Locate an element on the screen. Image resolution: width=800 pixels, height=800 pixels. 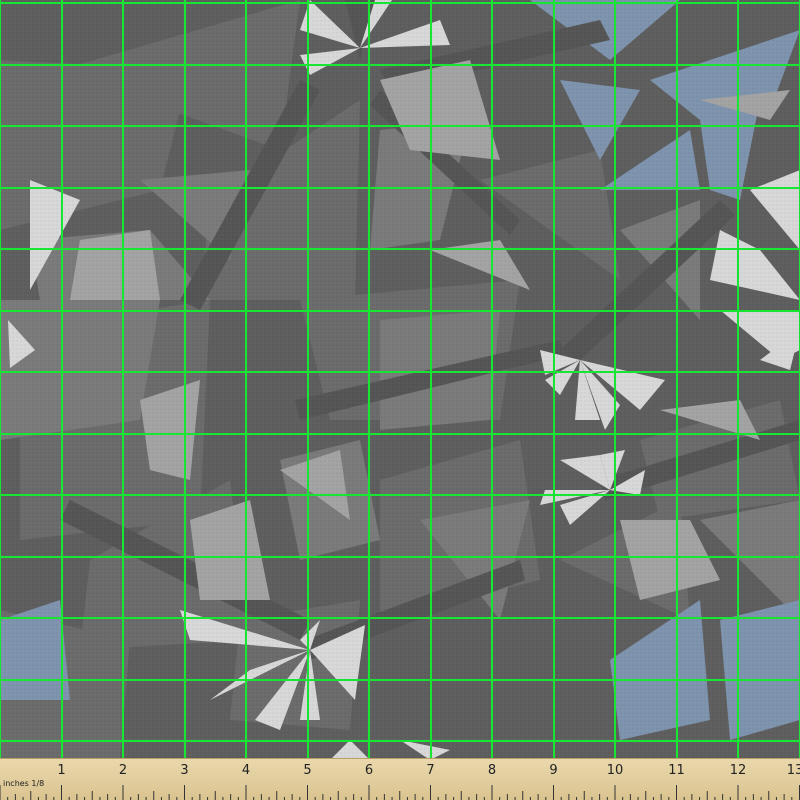
ruler-number: 7 is located at coordinates (430, 770).